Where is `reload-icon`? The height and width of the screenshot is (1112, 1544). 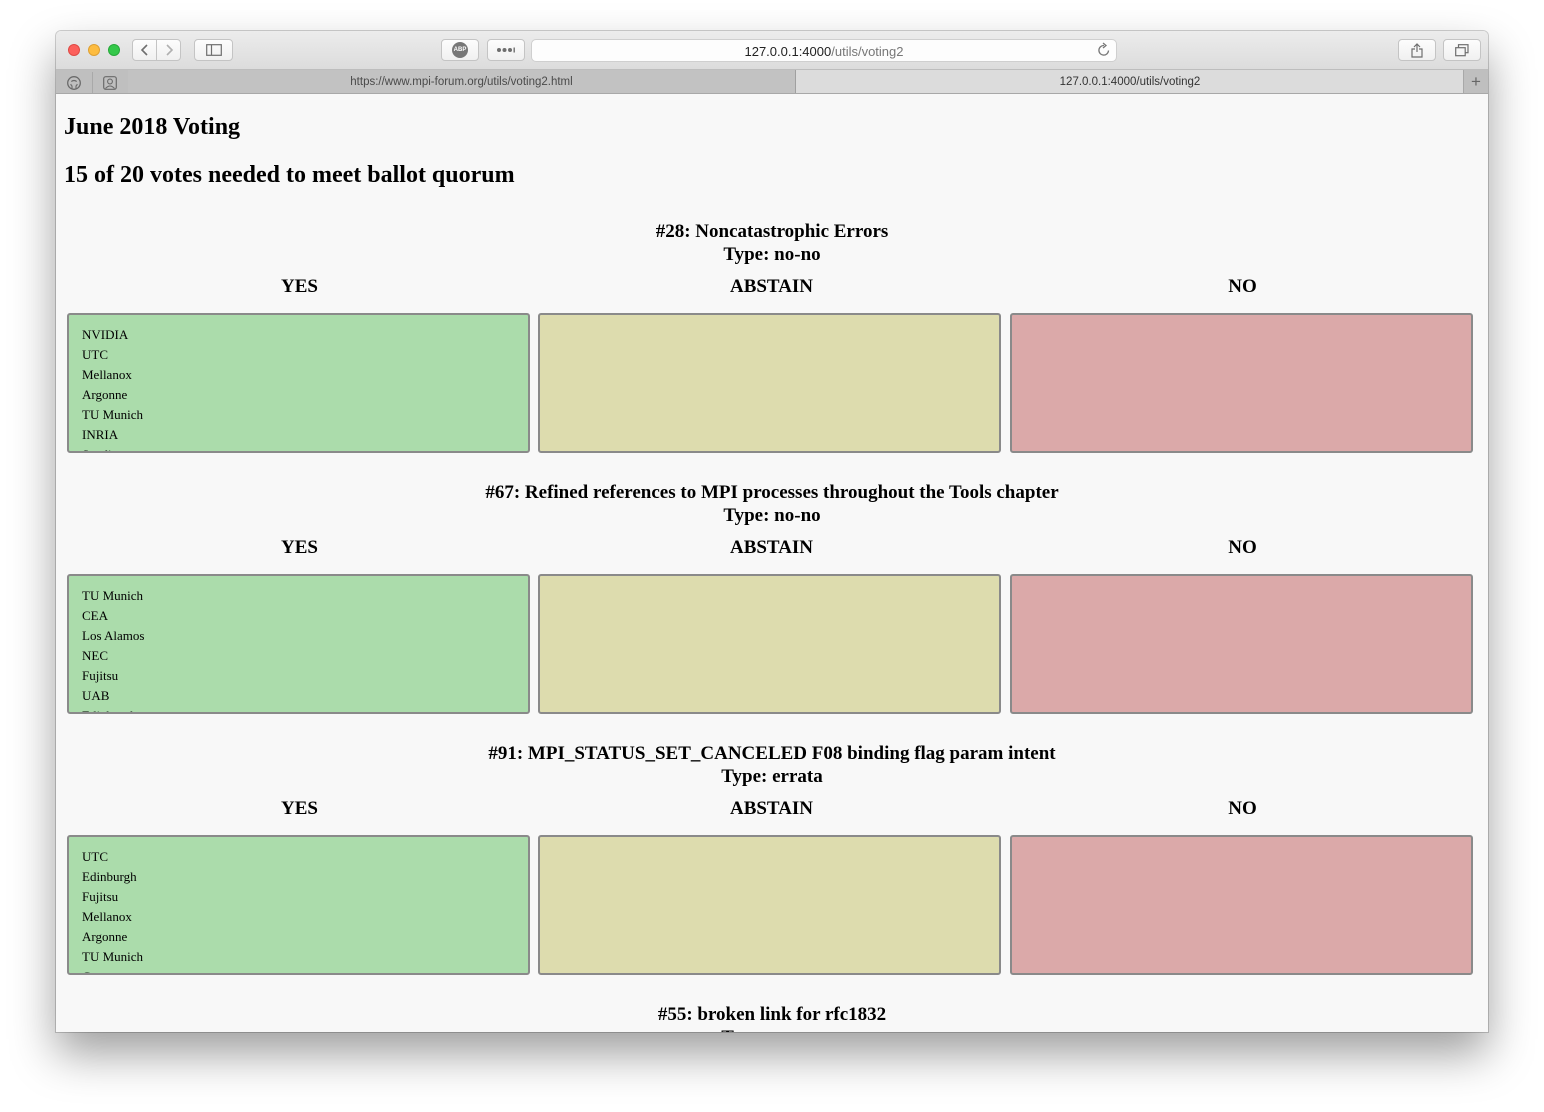
reload-icon is located at coordinates (1104, 50).